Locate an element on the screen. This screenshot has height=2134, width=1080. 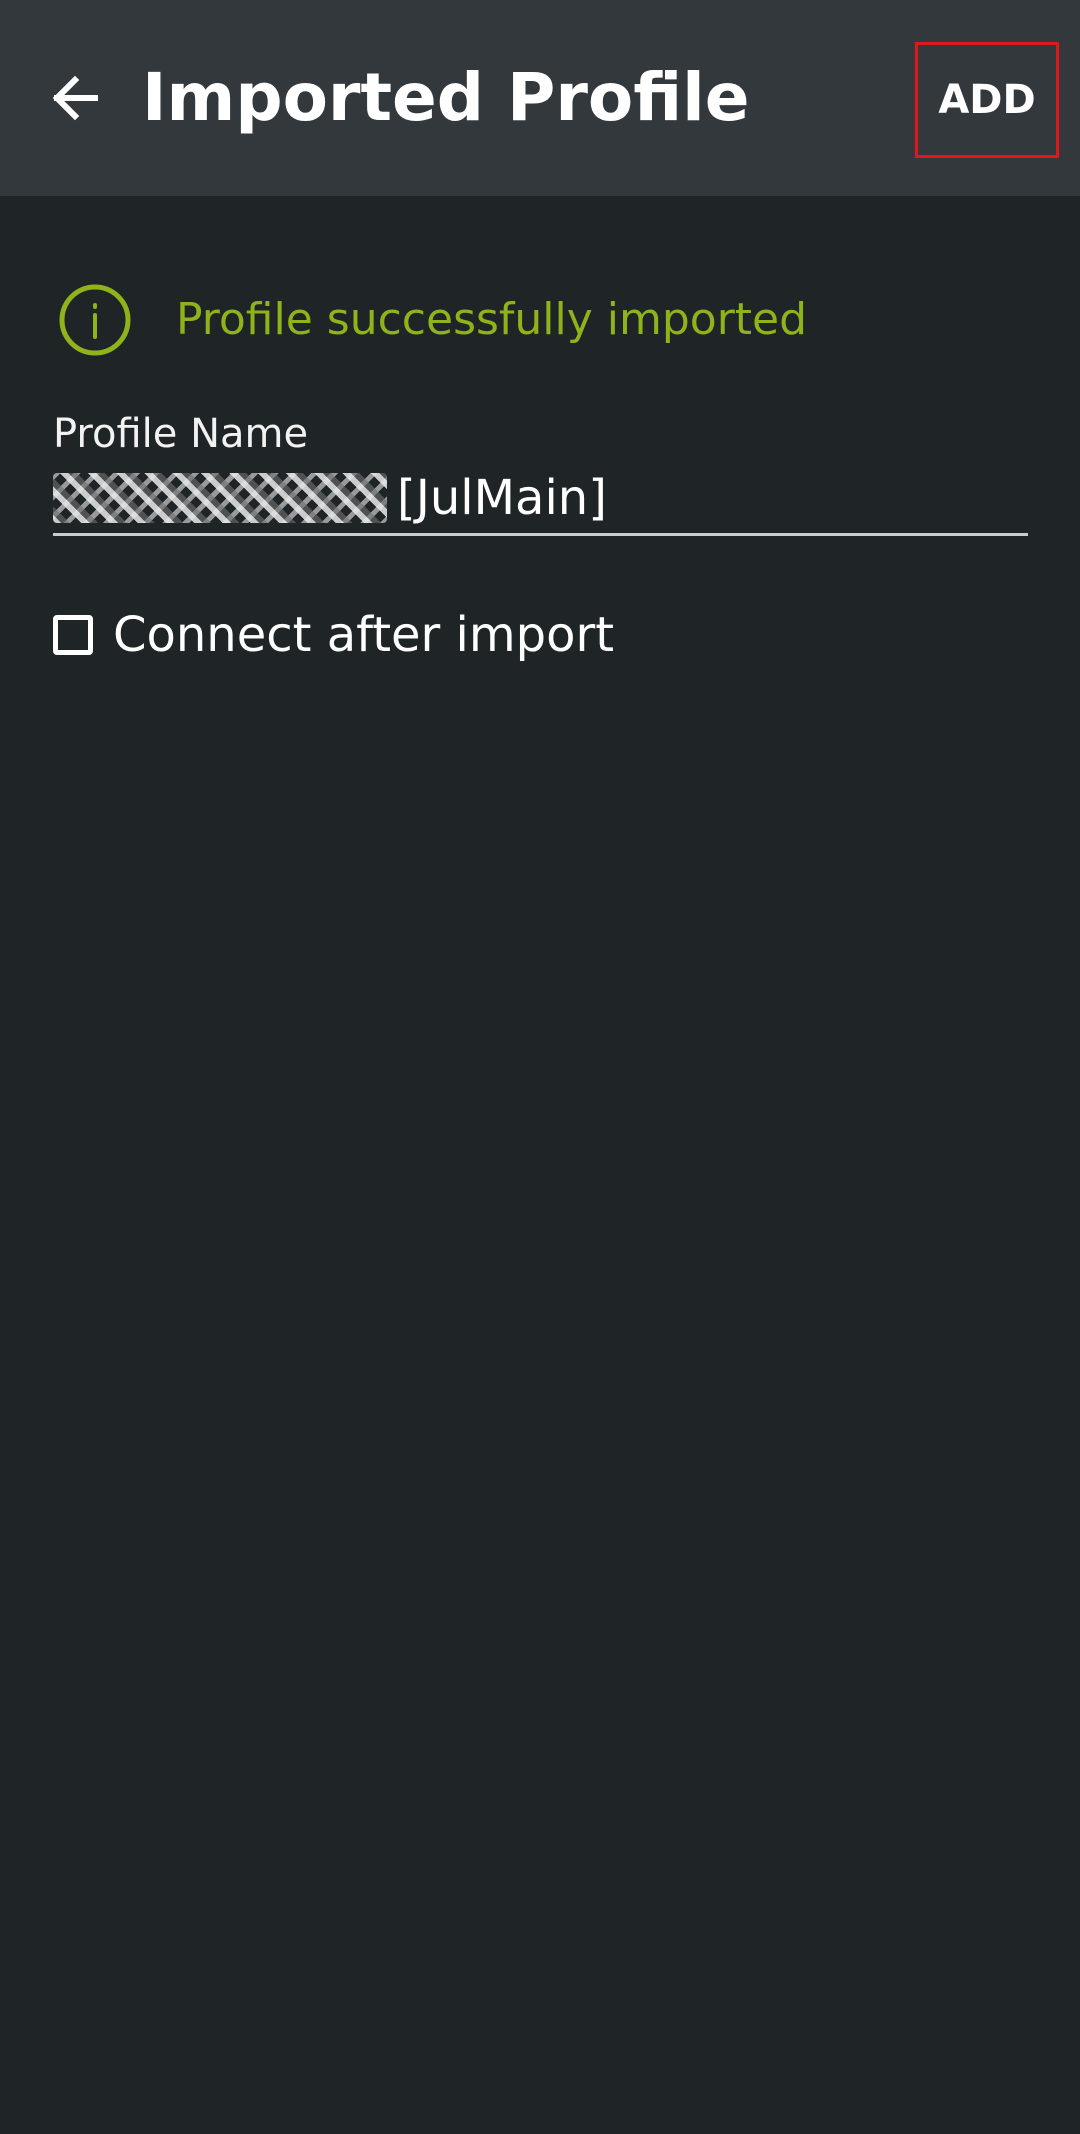
profile-name-field: [JulMain] is located at coordinates (540, 499).